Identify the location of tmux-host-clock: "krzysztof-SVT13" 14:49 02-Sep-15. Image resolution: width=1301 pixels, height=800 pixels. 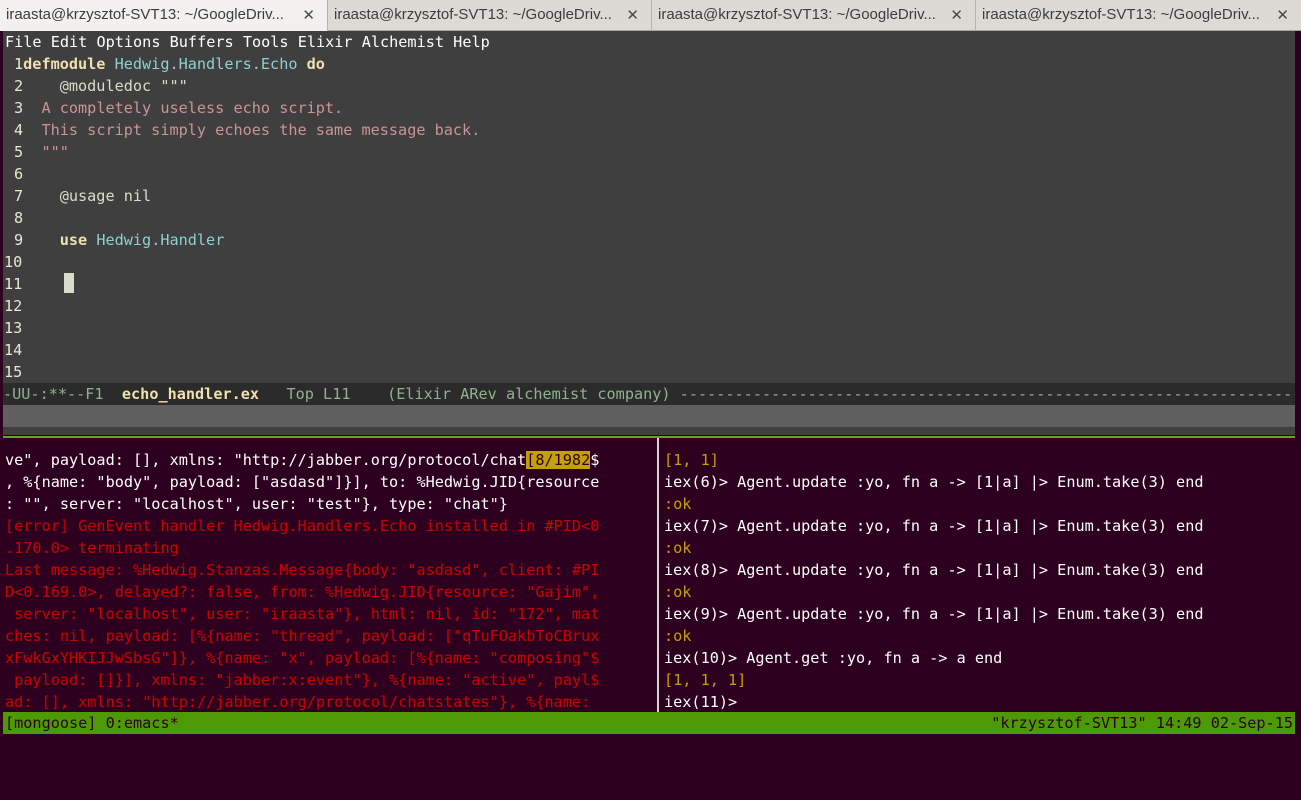
(1142, 723).